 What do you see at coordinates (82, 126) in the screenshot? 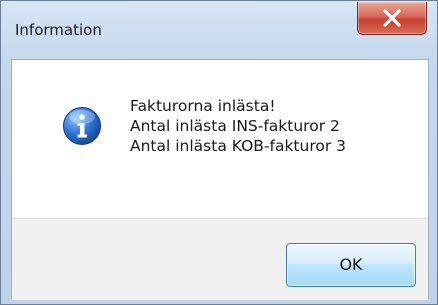
I see `info-icon` at bounding box center [82, 126].